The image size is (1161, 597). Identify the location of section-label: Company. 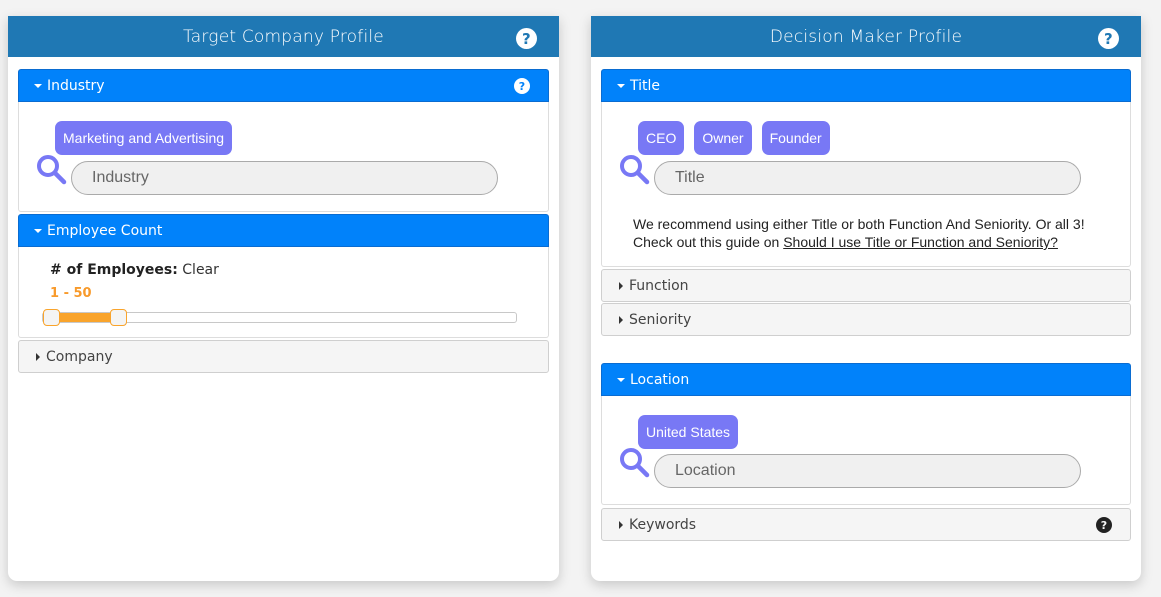
(79, 356).